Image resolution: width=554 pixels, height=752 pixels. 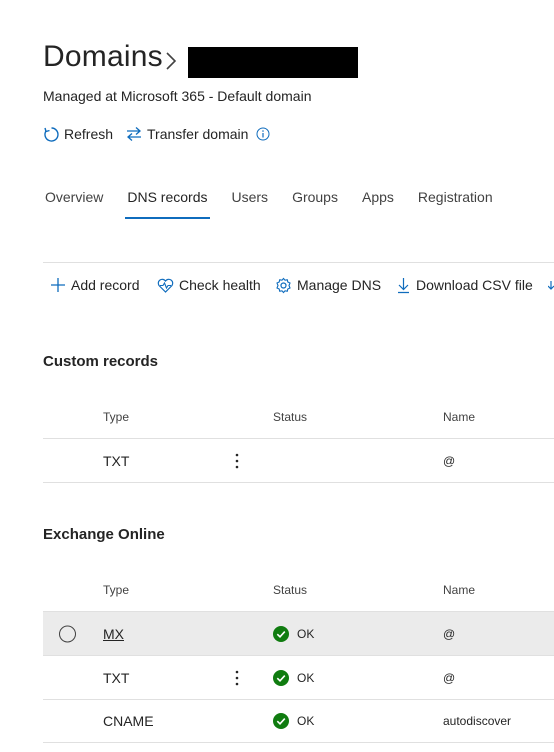 What do you see at coordinates (220, 285) in the screenshot?
I see `check-health-label: Check health` at bounding box center [220, 285].